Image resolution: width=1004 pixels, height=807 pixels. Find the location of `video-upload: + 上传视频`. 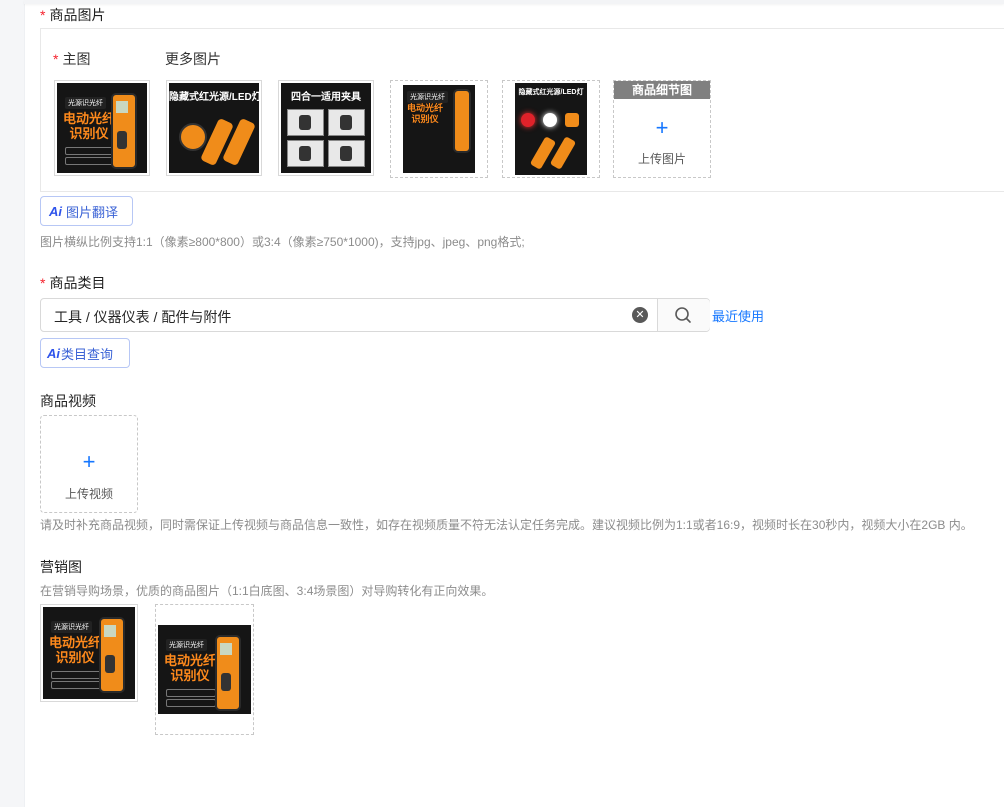

video-upload: + 上传视频 is located at coordinates (89, 464).